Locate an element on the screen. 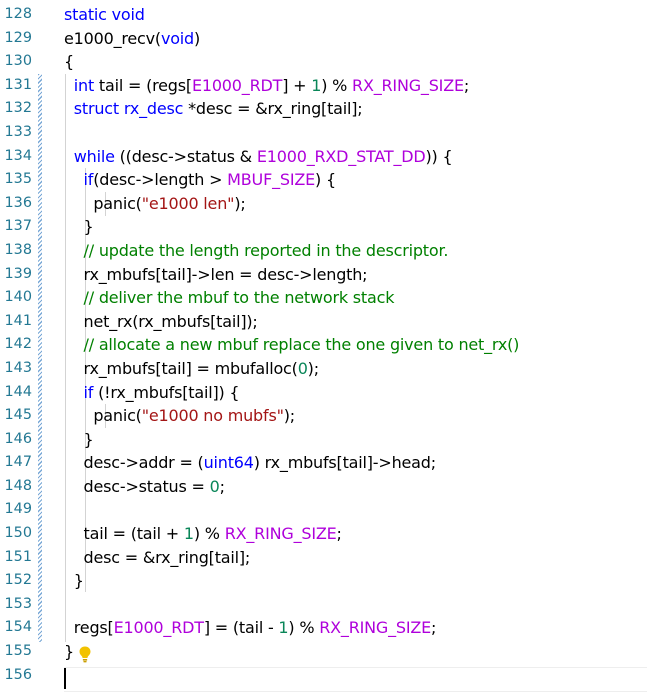 The image size is (647, 693). code-line: static void is located at coordinates (355, 15).